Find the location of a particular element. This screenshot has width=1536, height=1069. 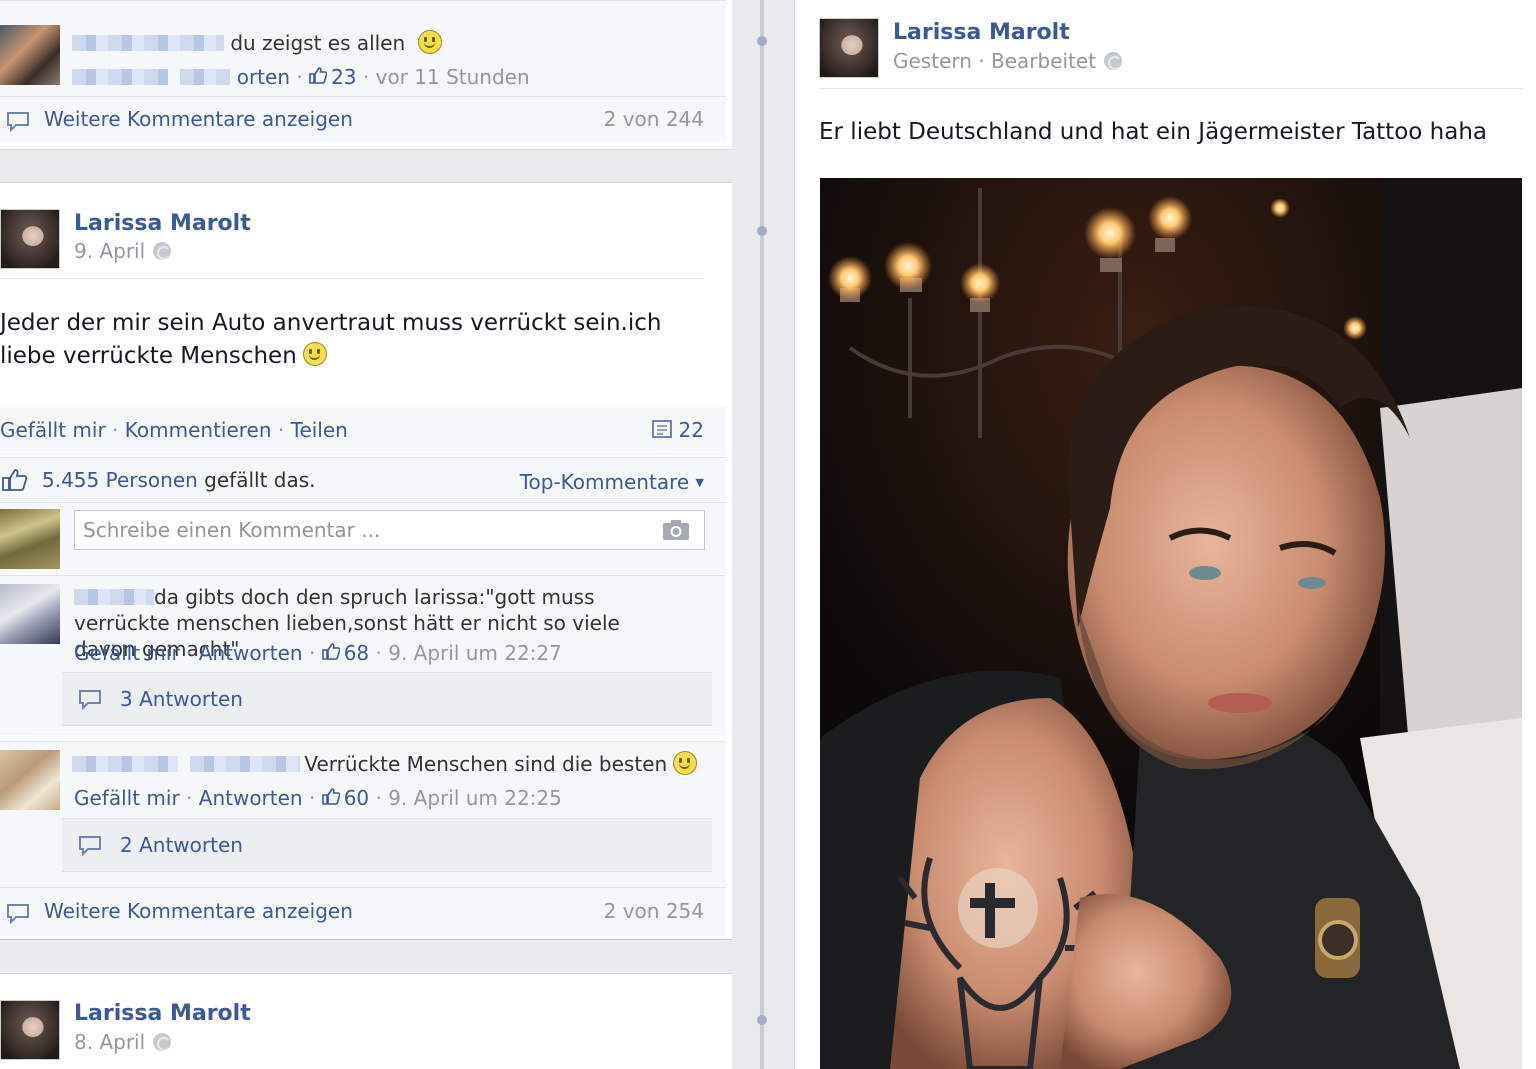

more-comments-count: 2 von 244 is located at coordinates (653, 119).